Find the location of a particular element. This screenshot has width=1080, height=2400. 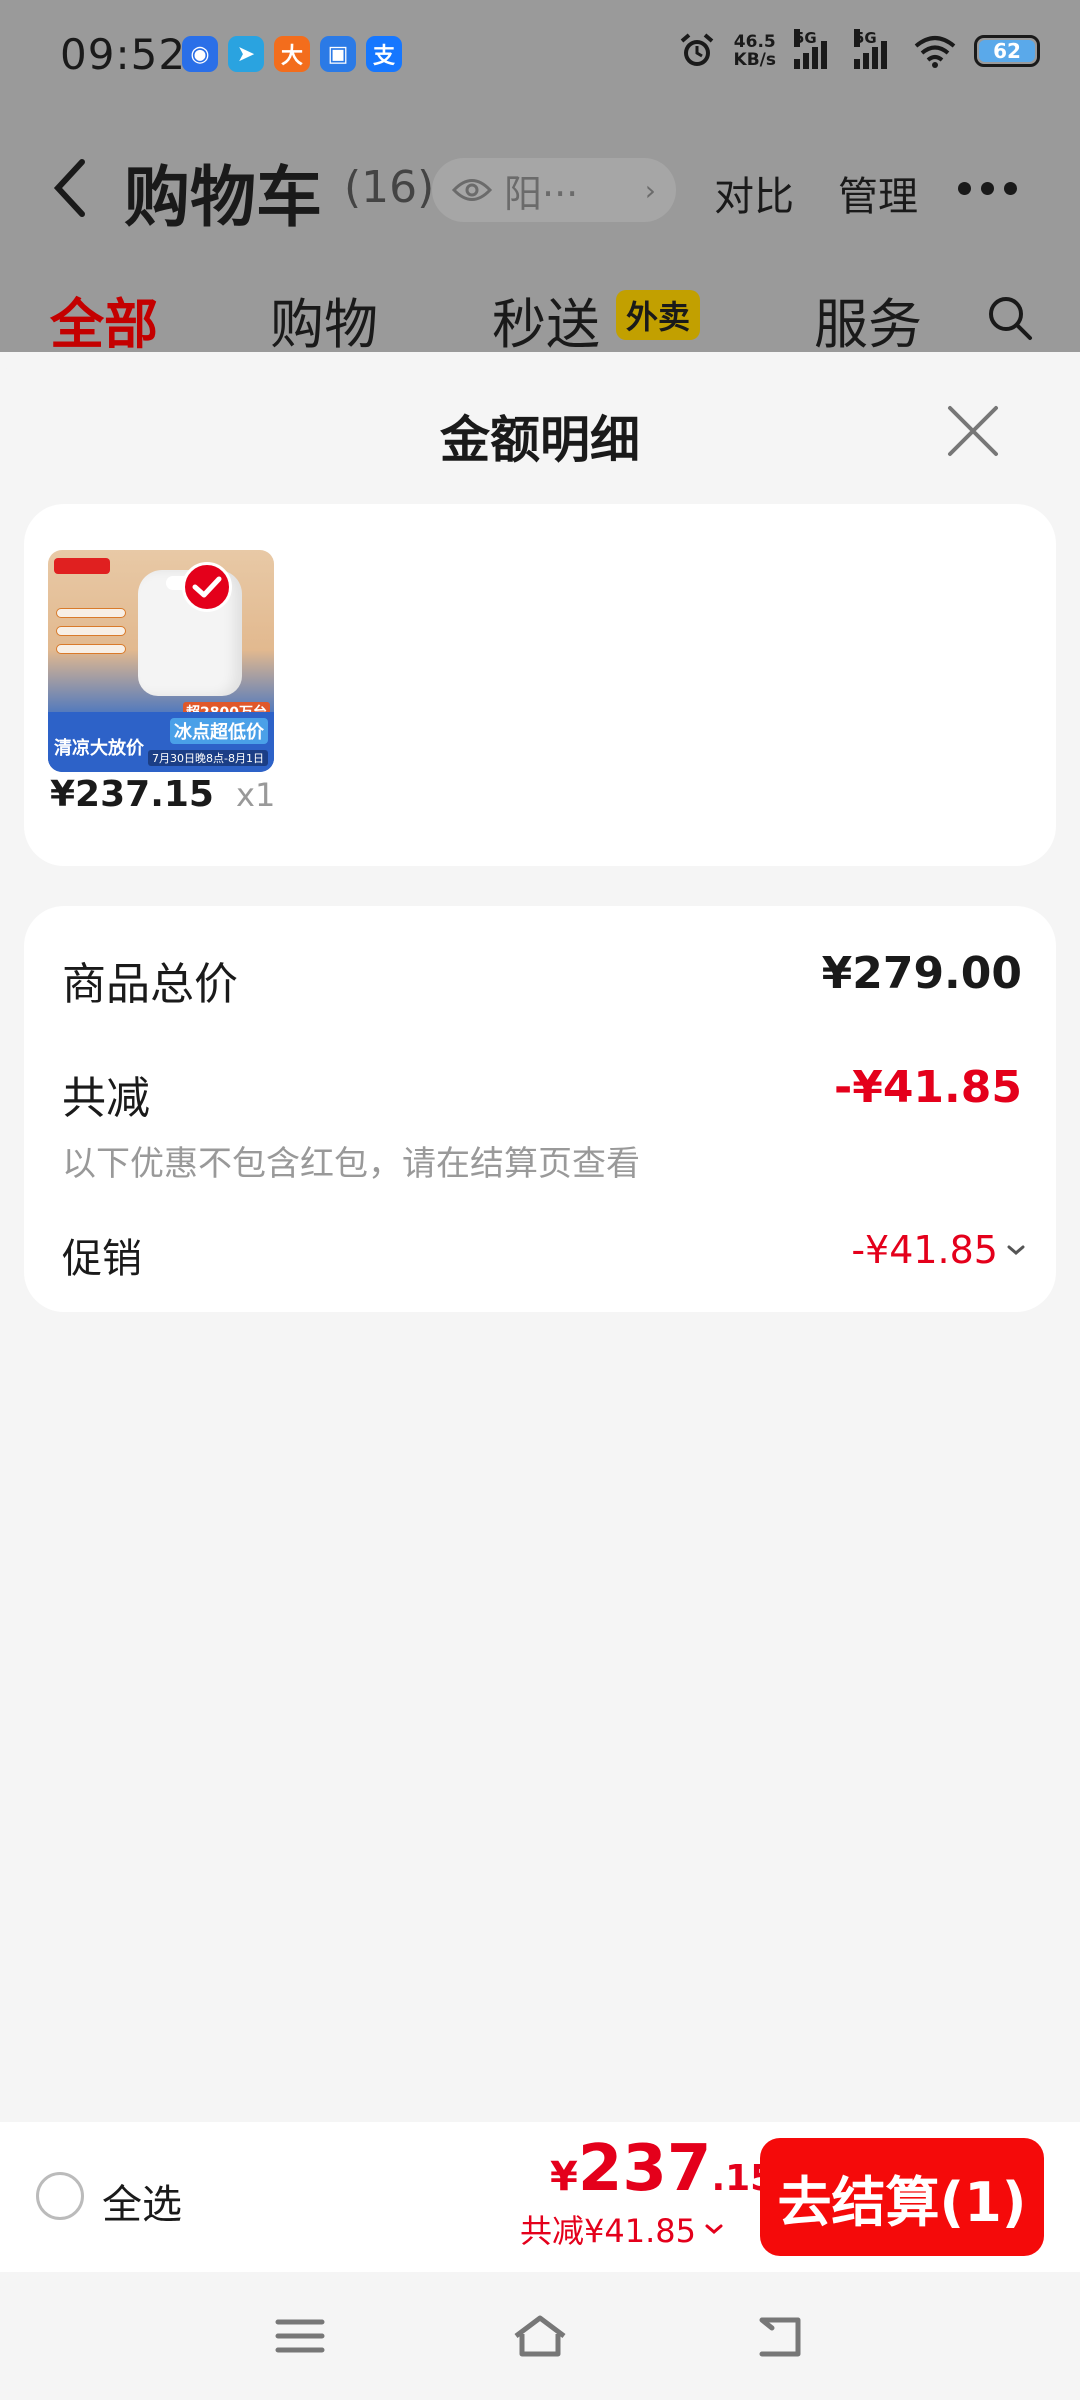

reduction-label: 共减 is located at coordinates (106, 1098).